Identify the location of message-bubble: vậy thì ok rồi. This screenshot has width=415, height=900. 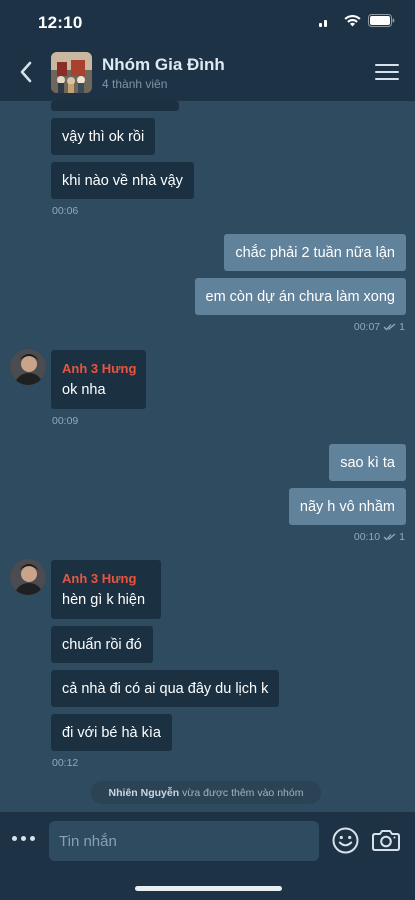
(103, 136).